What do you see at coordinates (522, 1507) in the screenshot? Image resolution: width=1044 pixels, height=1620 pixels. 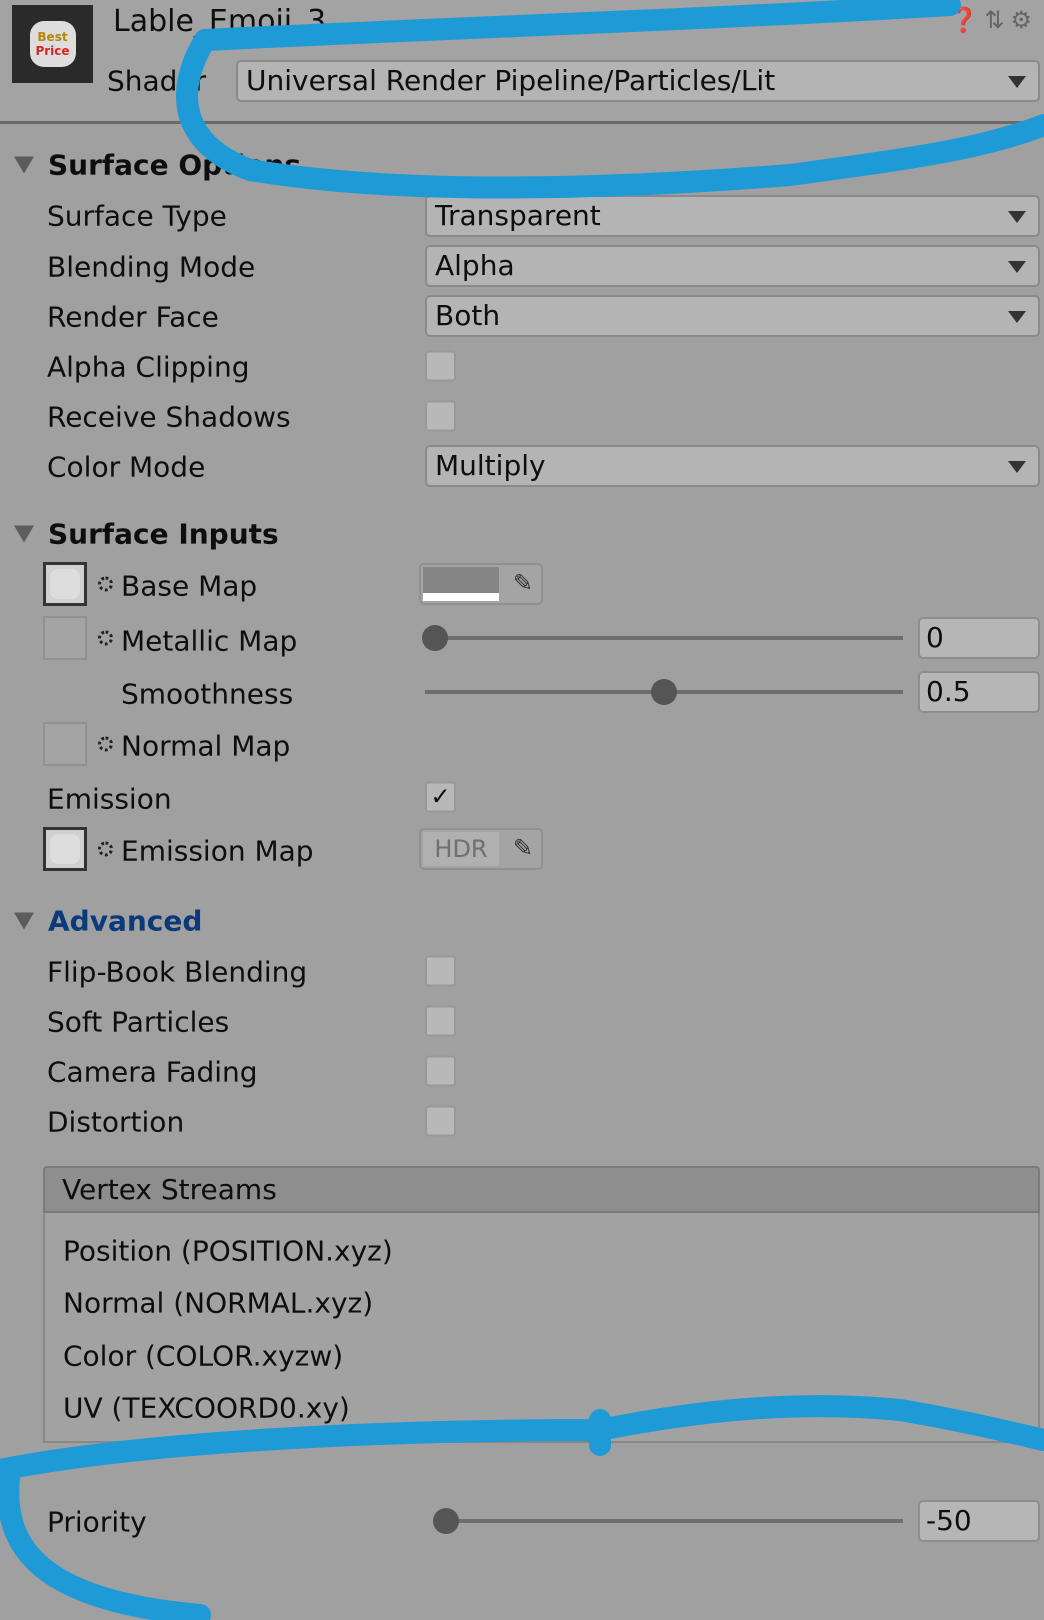 I see `annotation-stroke-bottom` at bounding box center [522, 1507].